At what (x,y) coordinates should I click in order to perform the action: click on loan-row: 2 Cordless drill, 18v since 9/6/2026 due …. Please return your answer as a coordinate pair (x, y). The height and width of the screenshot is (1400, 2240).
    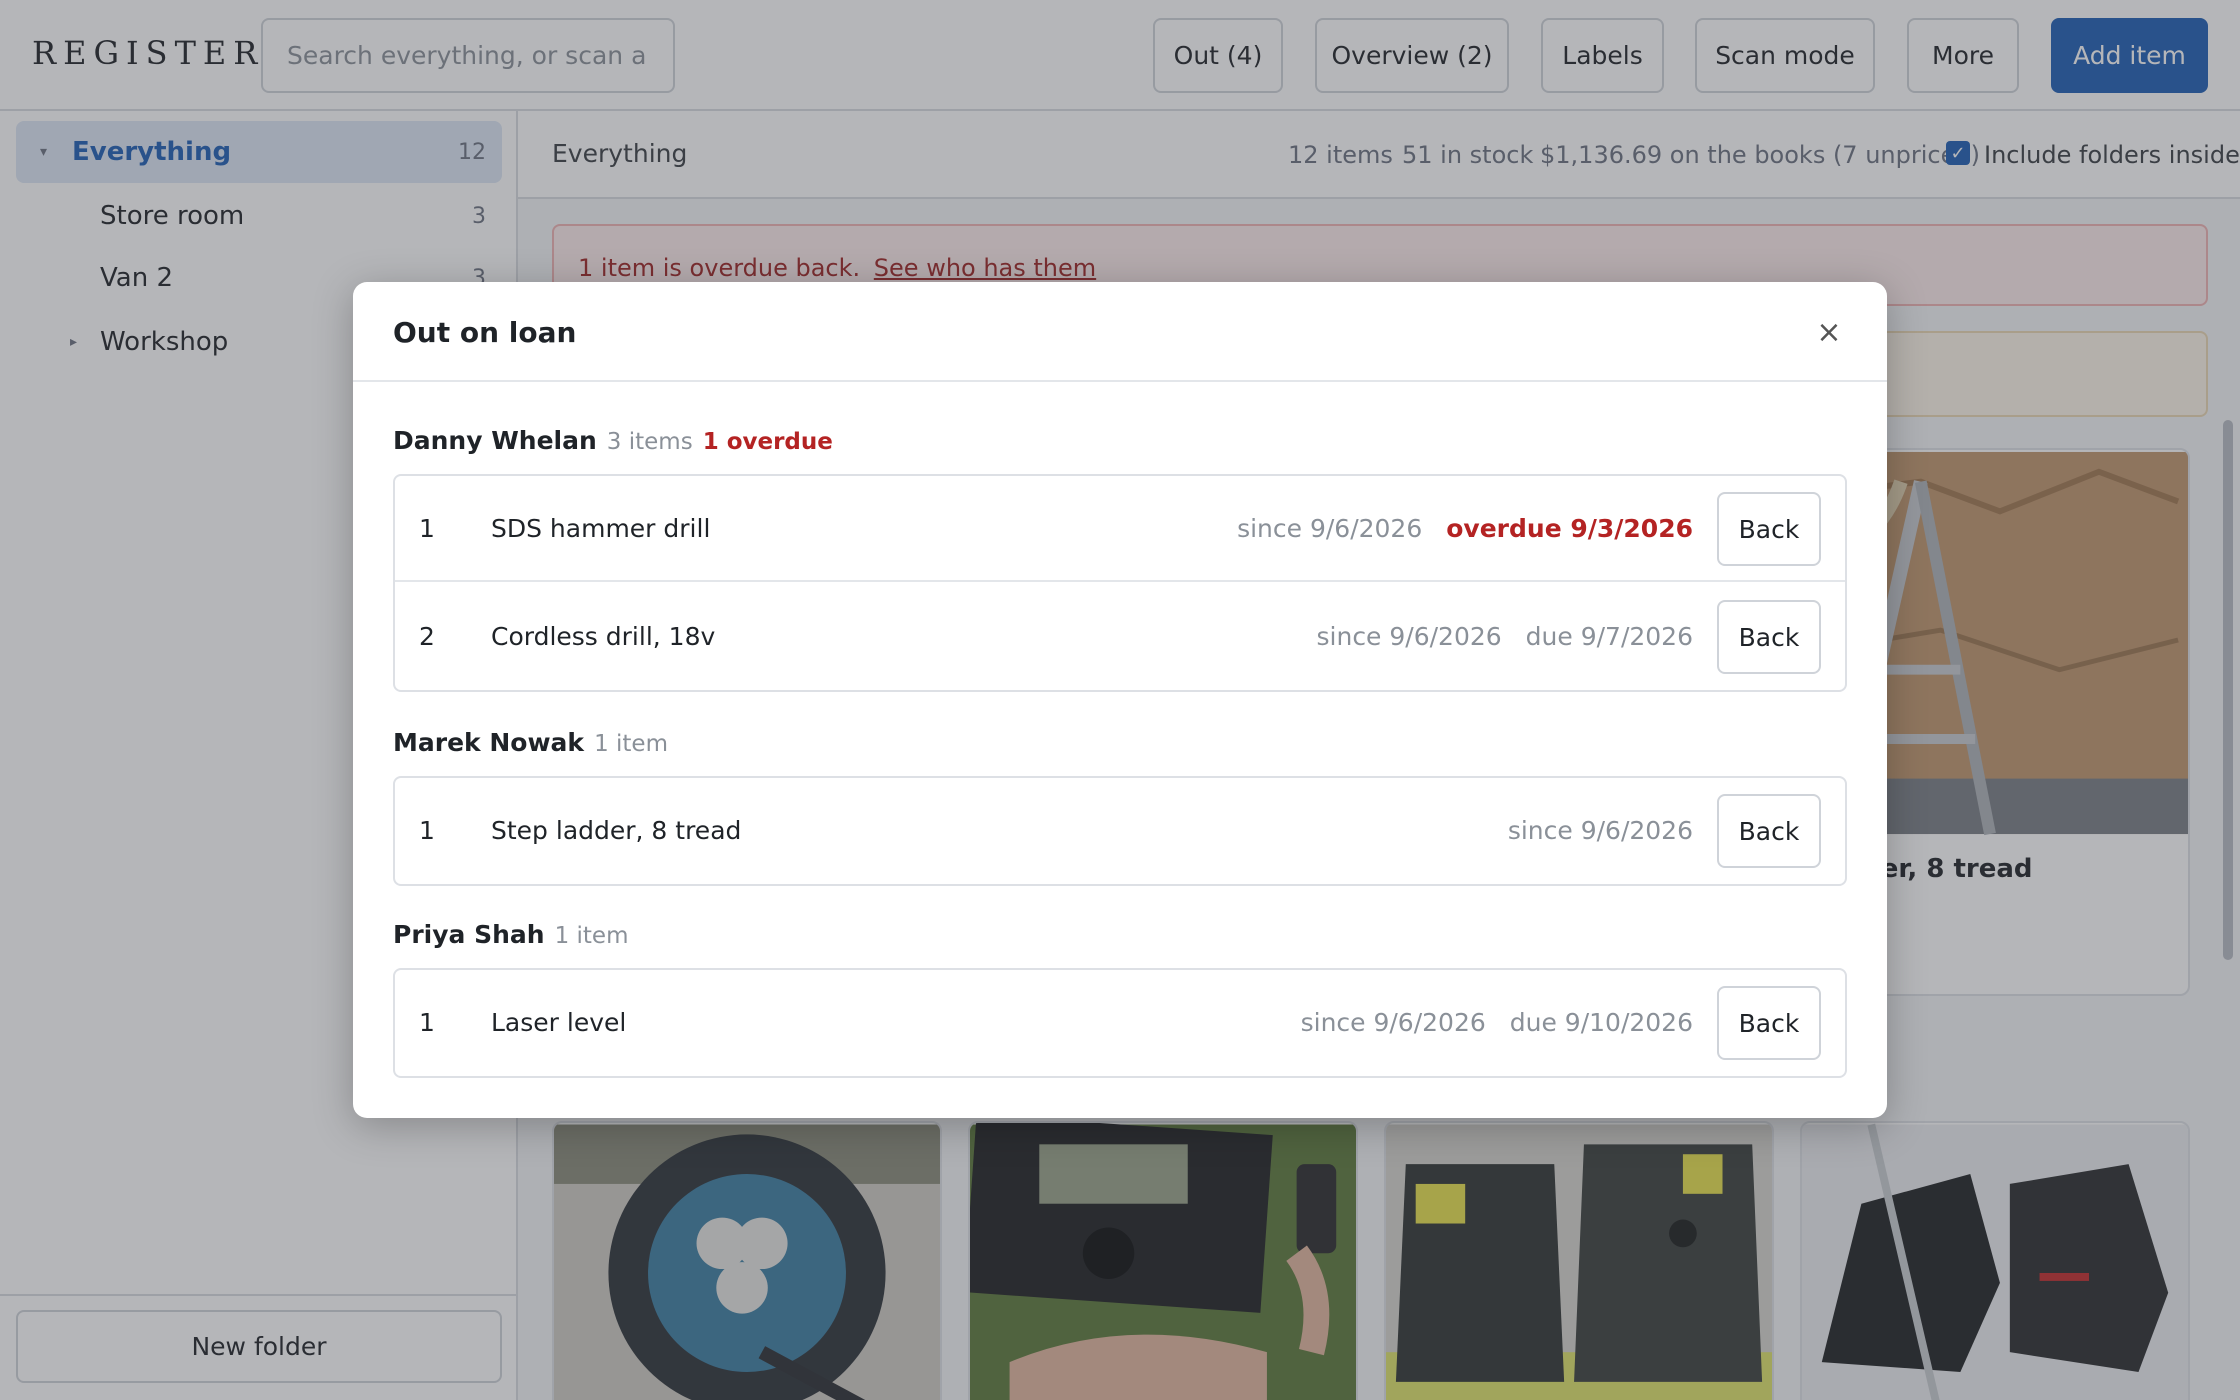
    Looking at the image, I should click on (1120, 637).